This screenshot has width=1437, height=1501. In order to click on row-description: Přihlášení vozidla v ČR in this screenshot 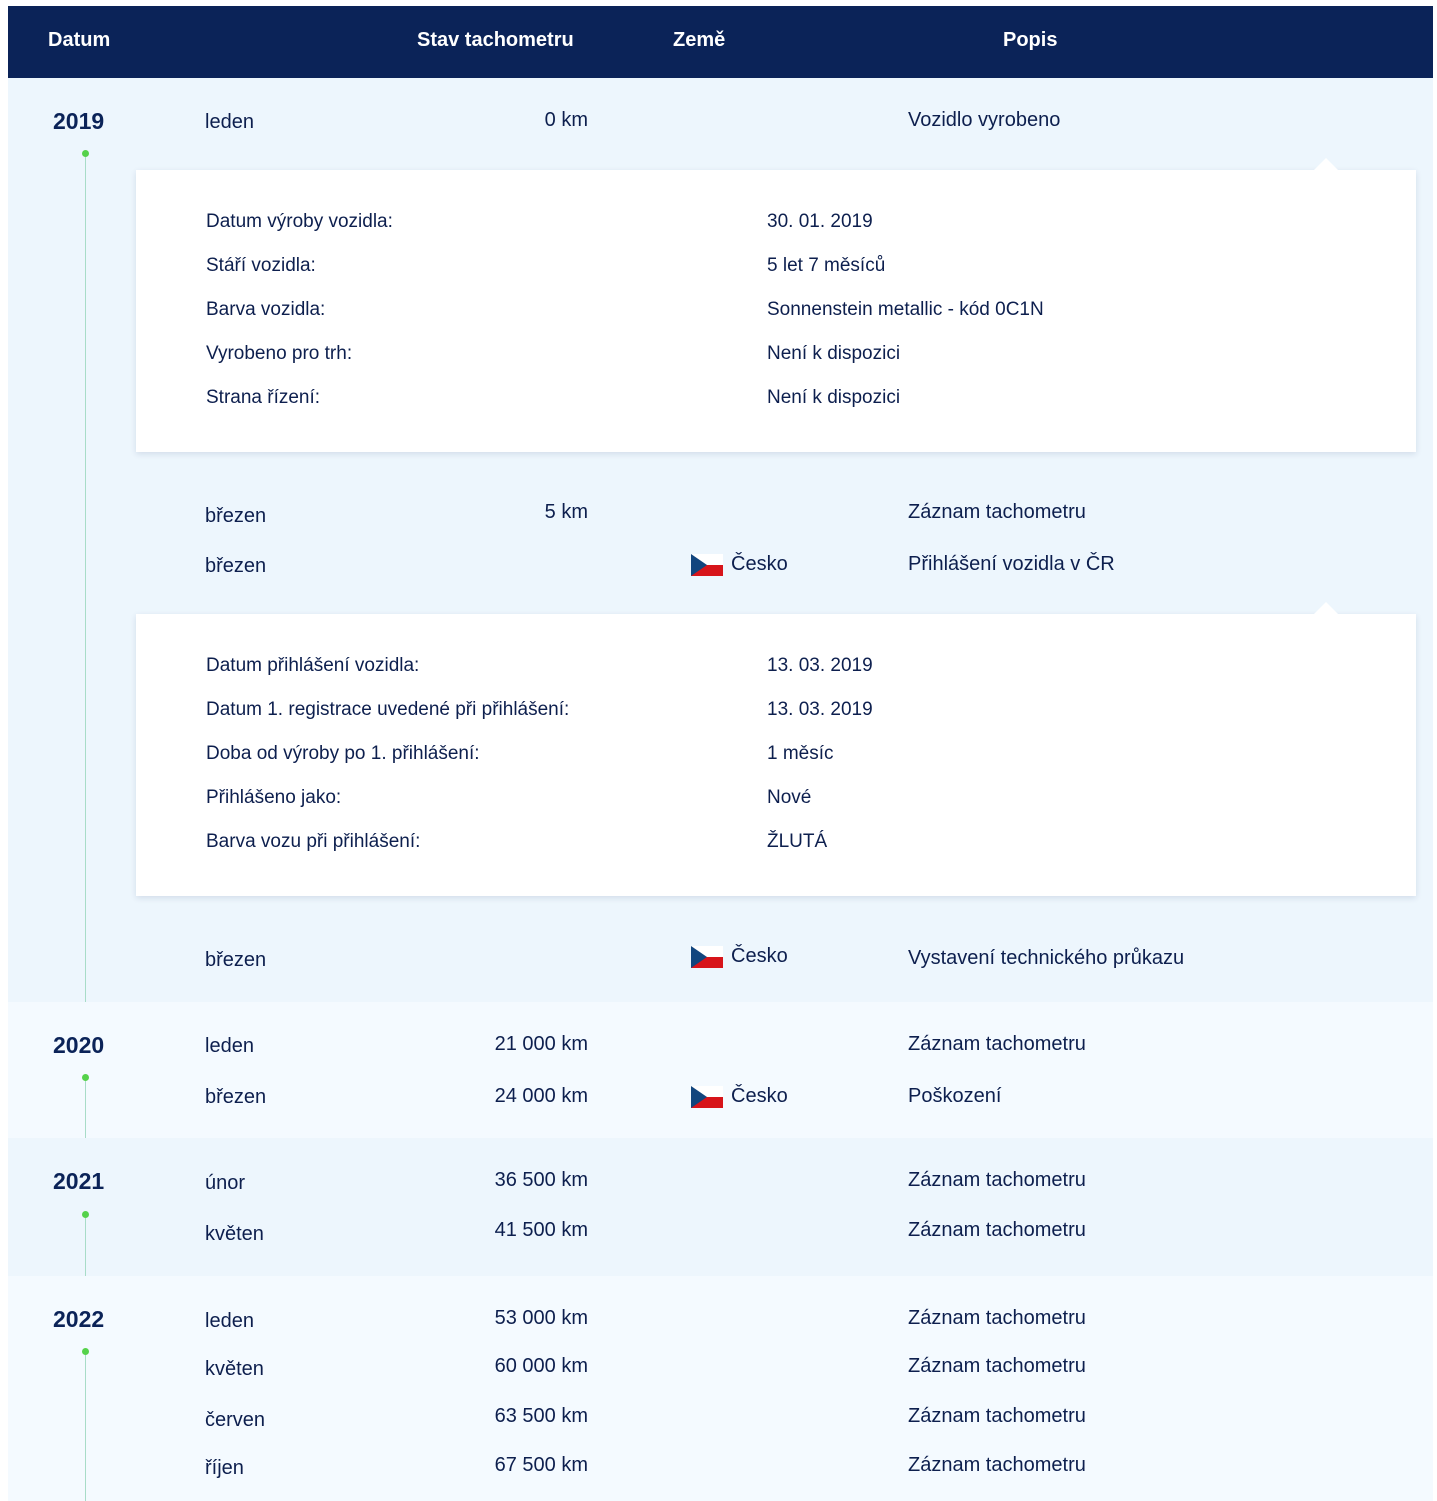, I will do `click(1011, 564)`.